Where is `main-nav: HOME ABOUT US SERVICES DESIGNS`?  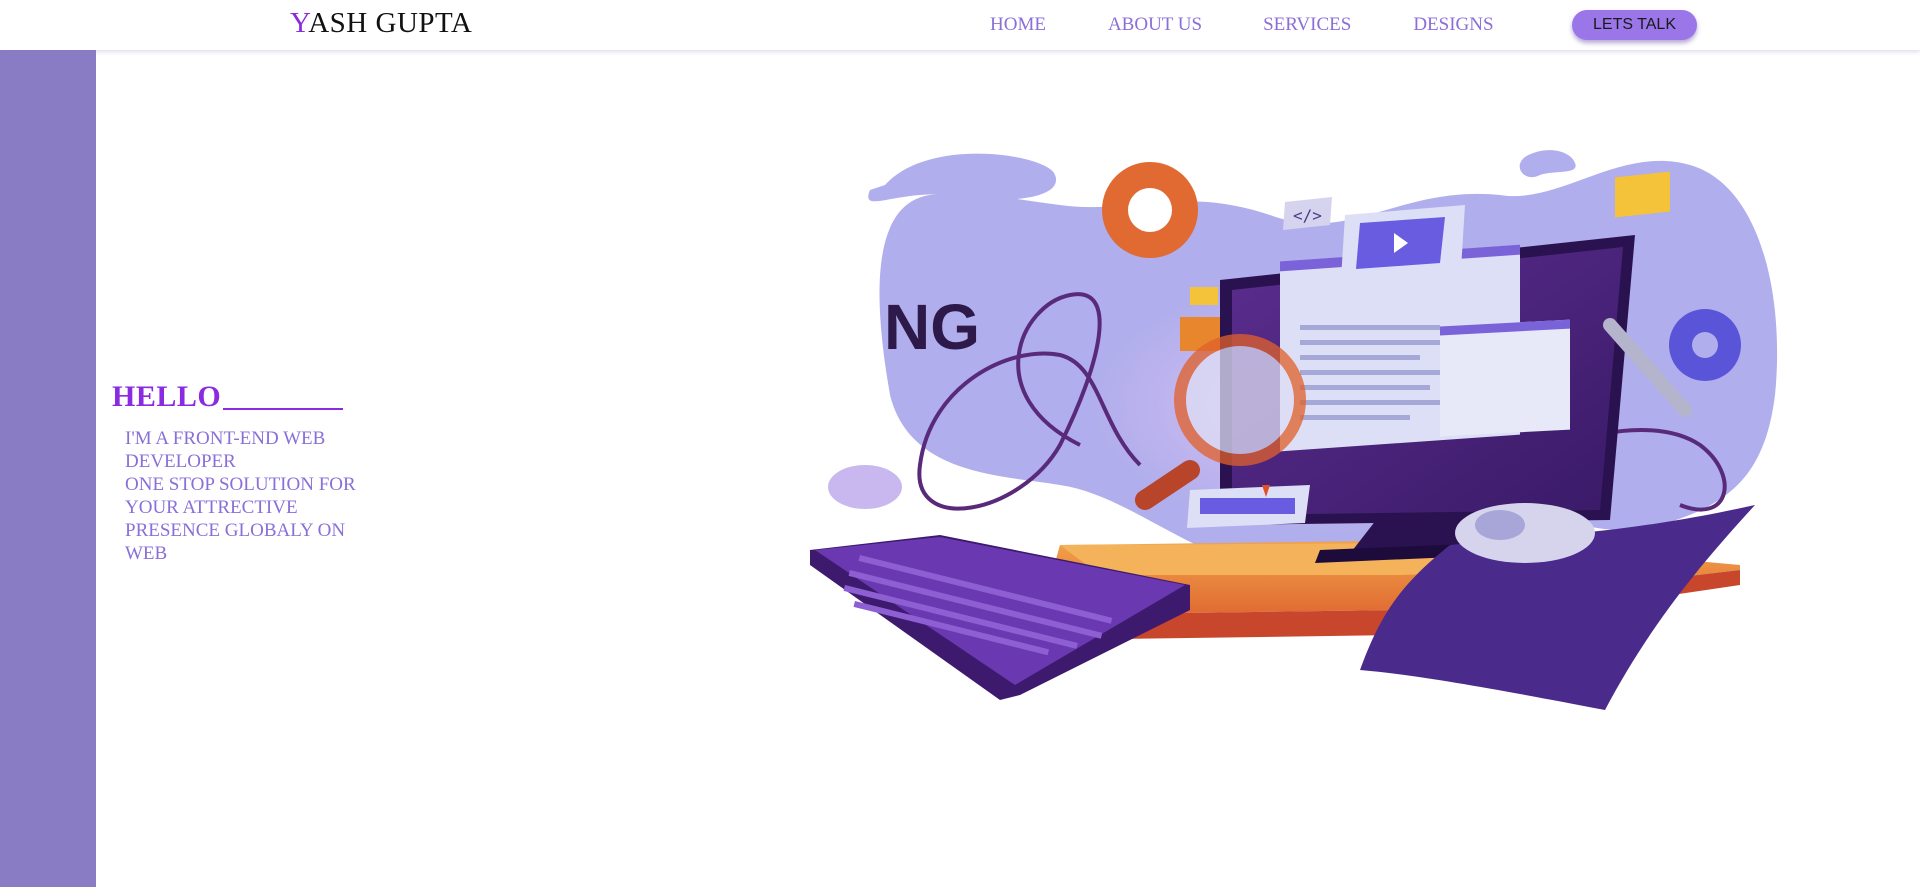 main-nav: HOME ABOUT US SERVICES DESIGNS is located at coordinates (1273, 25).